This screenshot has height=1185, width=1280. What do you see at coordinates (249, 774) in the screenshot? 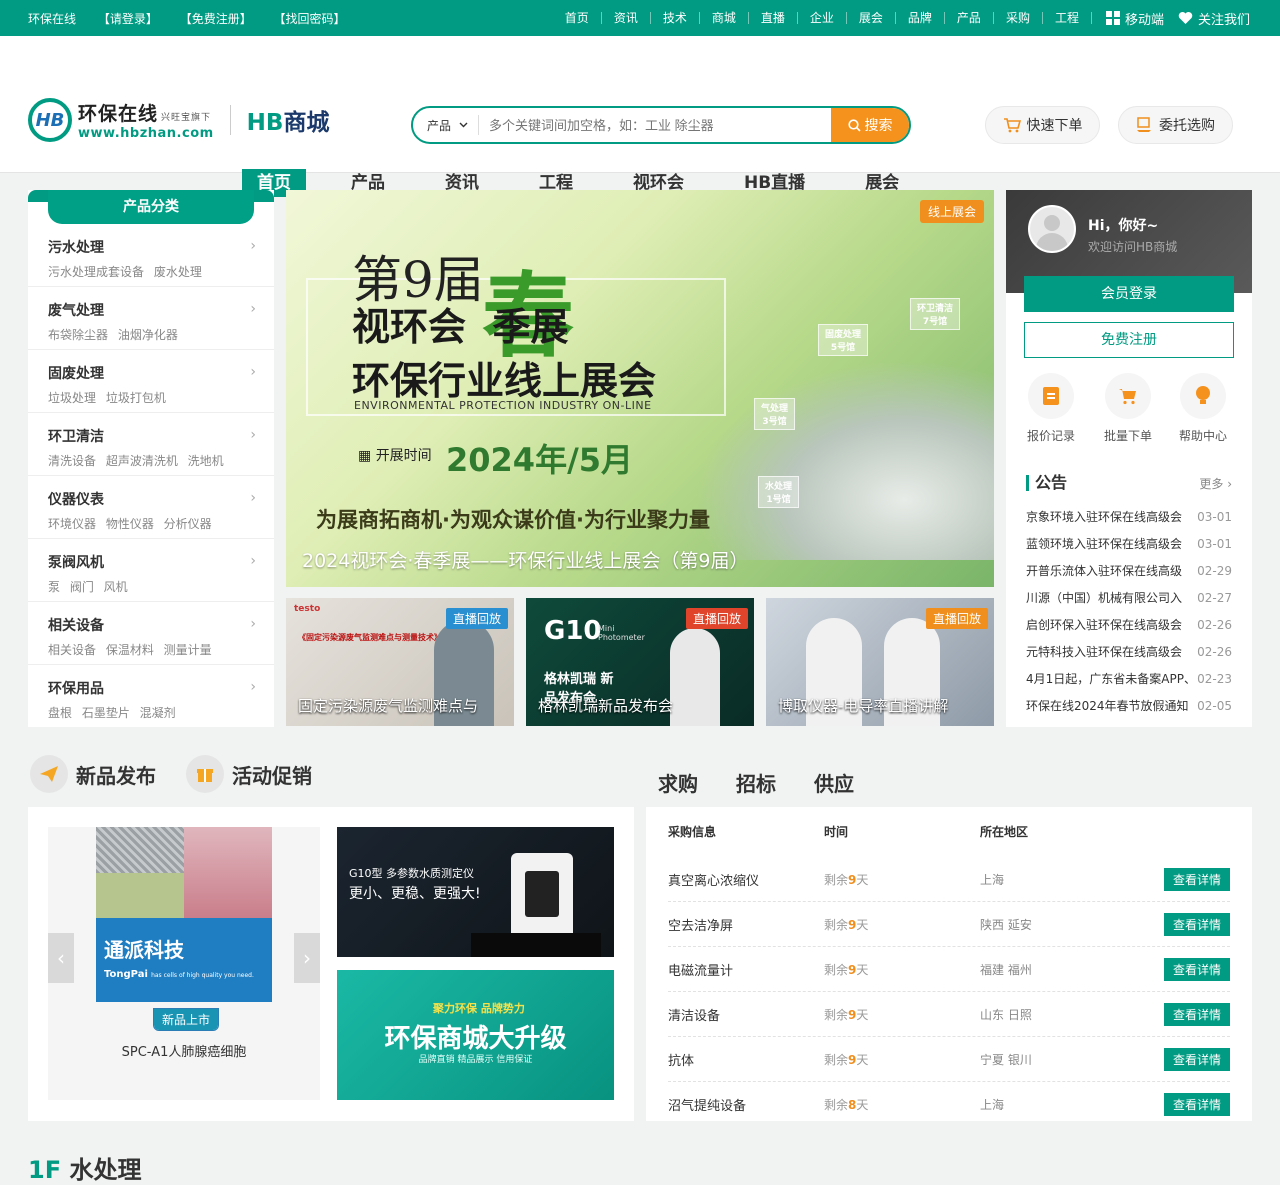
I see `promotions-tab: 活动促销` at bounding box center [249, 774].